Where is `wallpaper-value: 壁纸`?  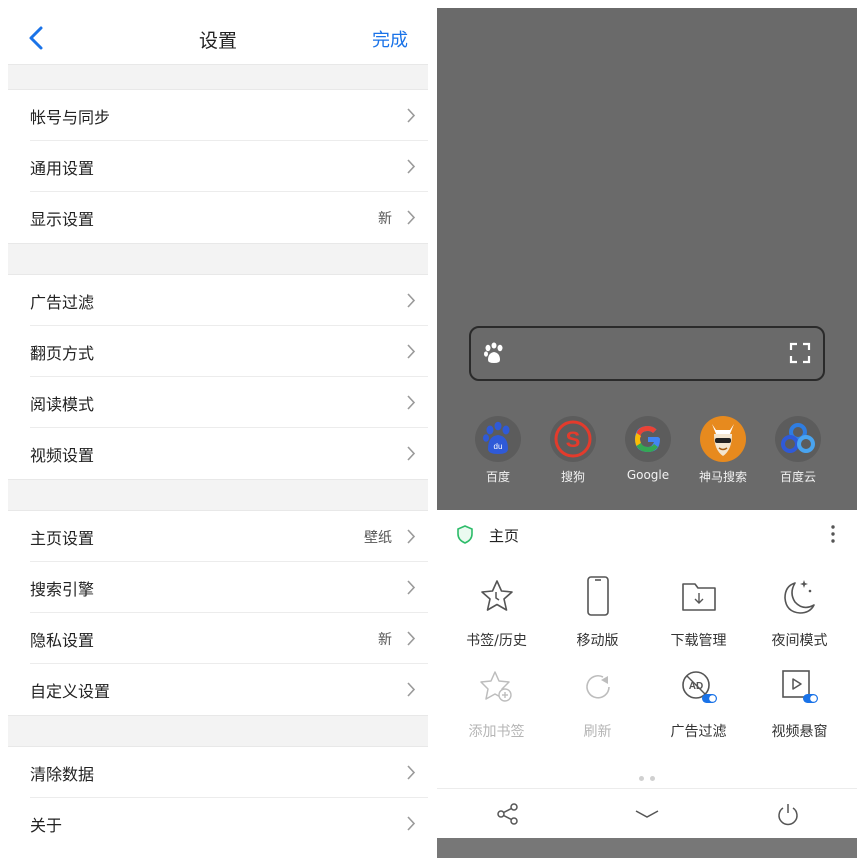
wallpaper-value: 壁纸 is located at coordinates (378, 538).